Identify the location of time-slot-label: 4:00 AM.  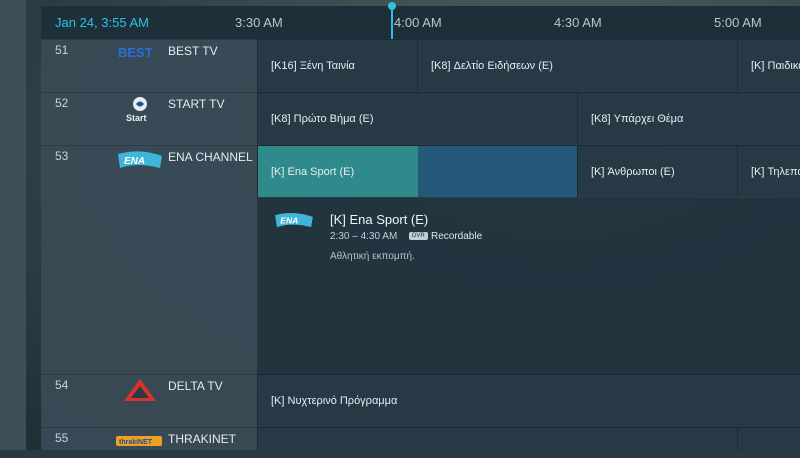
(418, 22).